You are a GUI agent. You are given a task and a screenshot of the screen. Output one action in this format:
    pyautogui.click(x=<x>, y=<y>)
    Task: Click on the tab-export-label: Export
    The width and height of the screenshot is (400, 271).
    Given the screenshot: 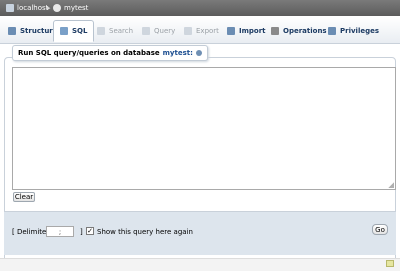 What is the action you would take?
    pyautogui.click(x=207, y=30)
    